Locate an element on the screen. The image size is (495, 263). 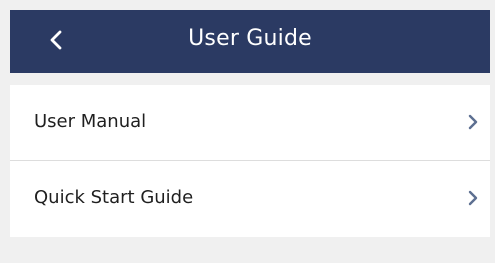
page-title: User Guide is located at coordinates (250, 38).